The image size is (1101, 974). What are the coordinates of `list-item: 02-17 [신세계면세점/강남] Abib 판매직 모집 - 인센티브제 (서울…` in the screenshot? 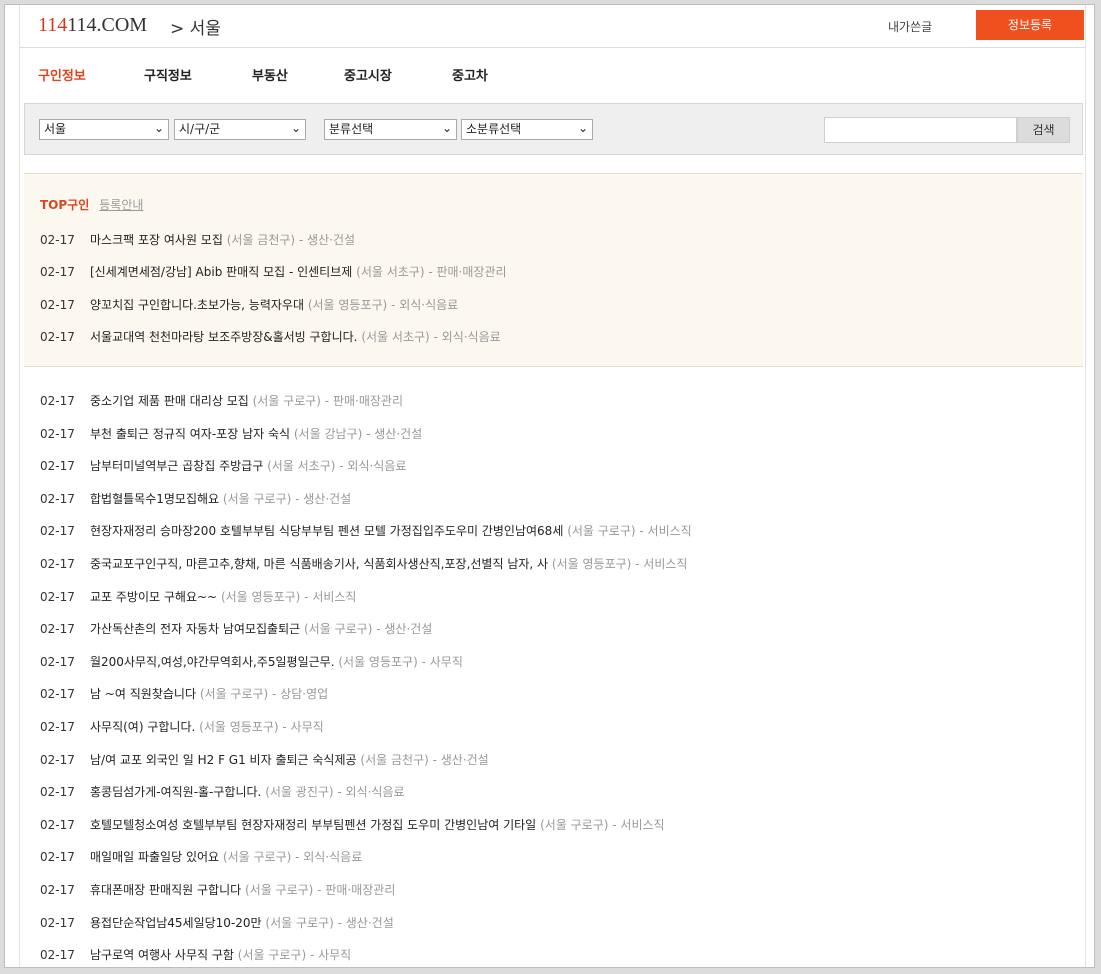 It's located at (273, 271).